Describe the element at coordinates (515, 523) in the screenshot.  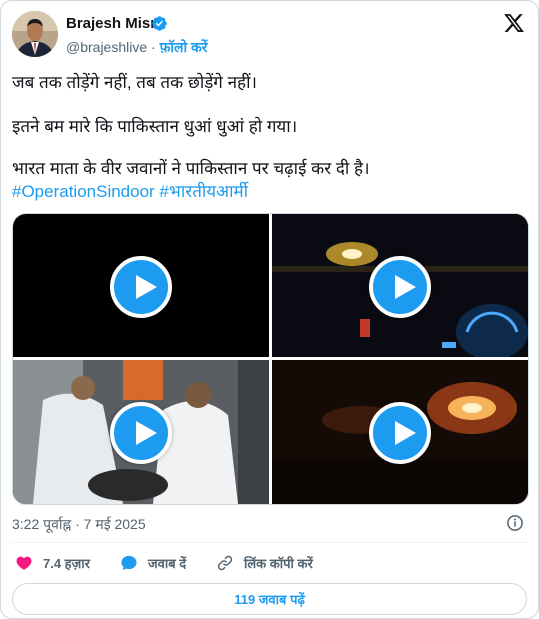
I see `info-icon` at that location.